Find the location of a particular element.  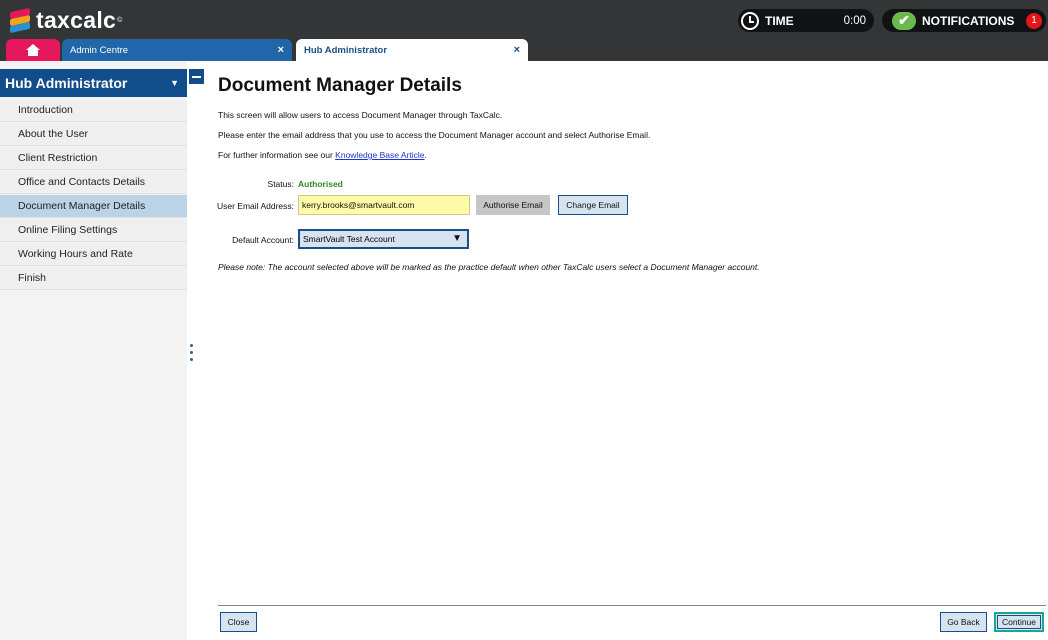

sidebar-item-online-filing: Online Filing Settings is located at coordinates (93, 230).